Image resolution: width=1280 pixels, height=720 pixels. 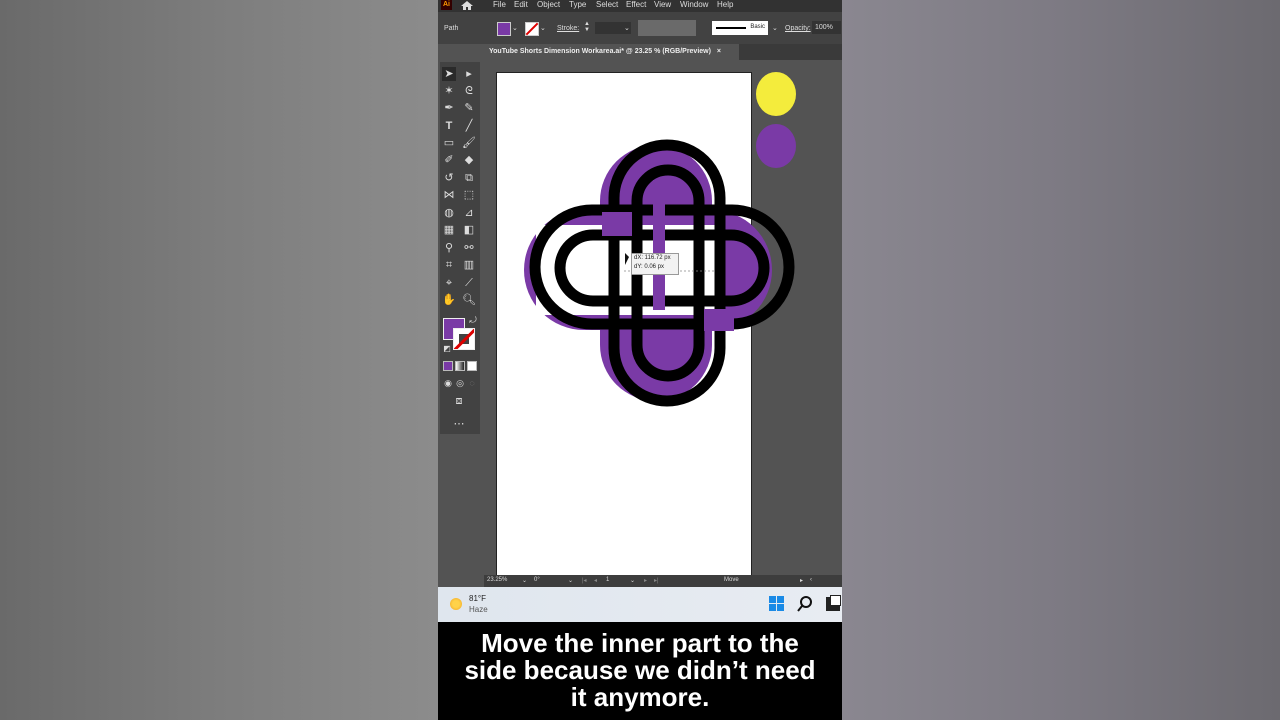 I want to click on color-mode-icon, so click(x=448, y=366).